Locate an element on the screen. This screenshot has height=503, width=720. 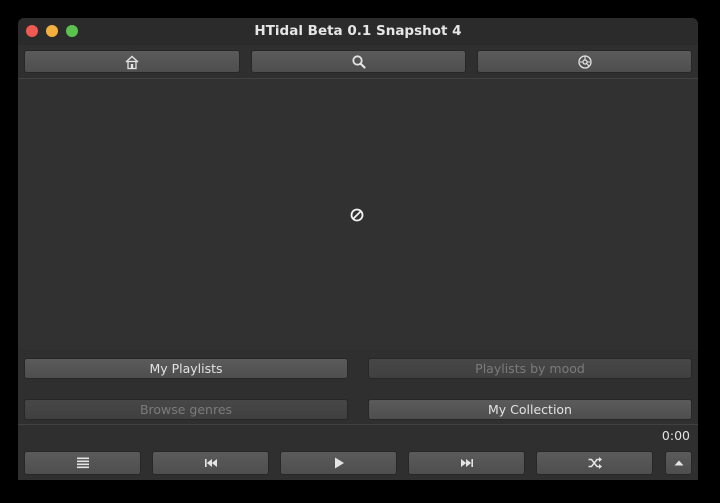
dashboard-button is located at coordinates (584, 61).